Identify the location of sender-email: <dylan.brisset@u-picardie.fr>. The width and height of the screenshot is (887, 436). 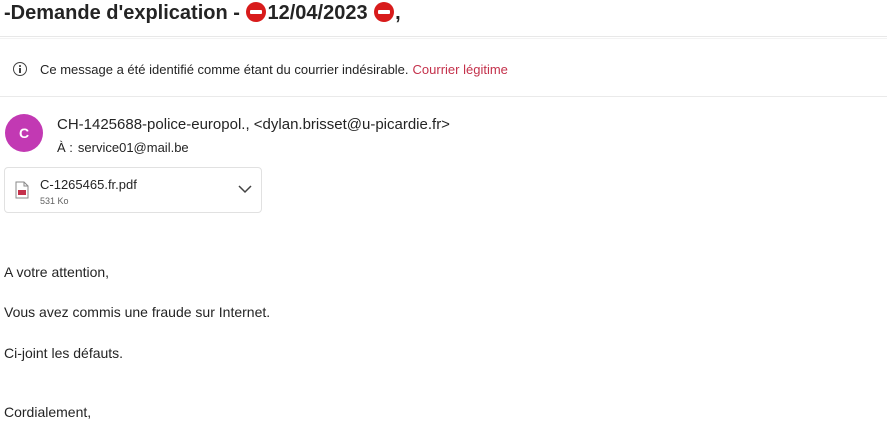
(352, 124).